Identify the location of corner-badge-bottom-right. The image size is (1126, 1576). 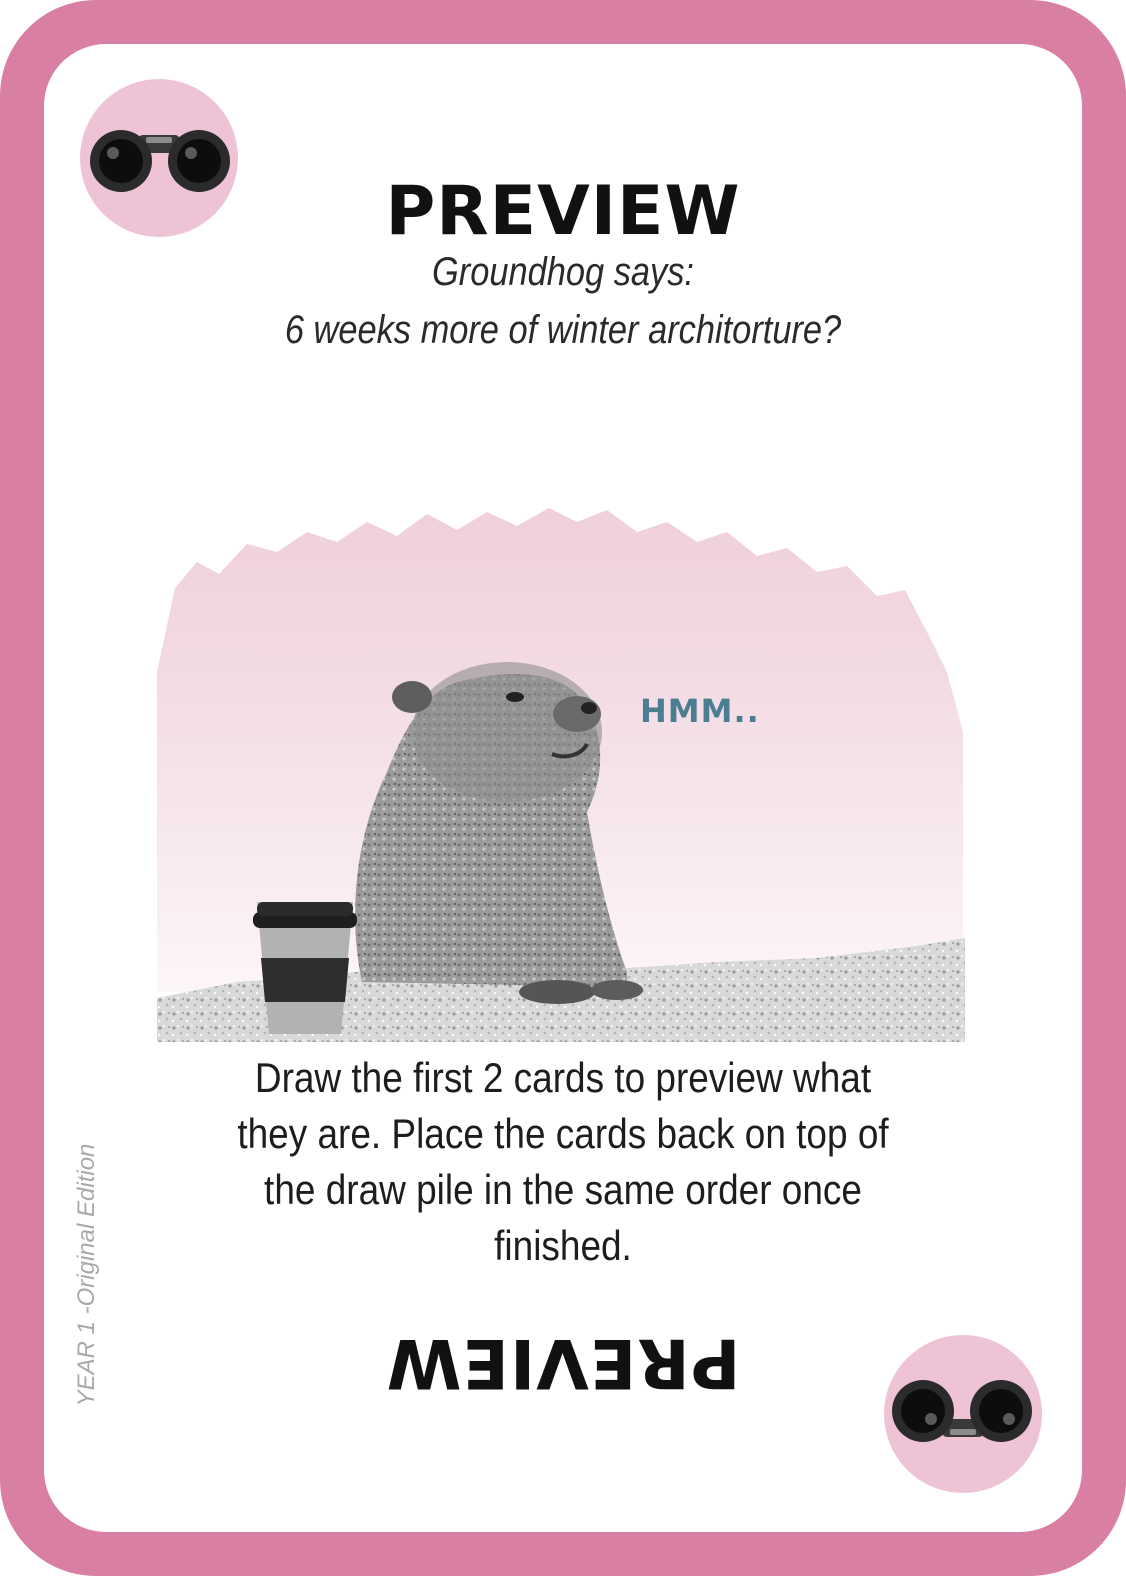
(963, 1414).